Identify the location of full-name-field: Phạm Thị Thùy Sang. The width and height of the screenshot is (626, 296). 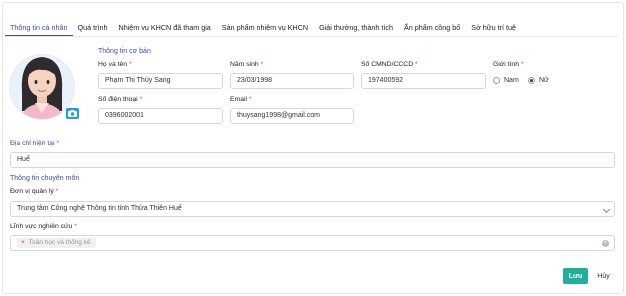
(160, 81).